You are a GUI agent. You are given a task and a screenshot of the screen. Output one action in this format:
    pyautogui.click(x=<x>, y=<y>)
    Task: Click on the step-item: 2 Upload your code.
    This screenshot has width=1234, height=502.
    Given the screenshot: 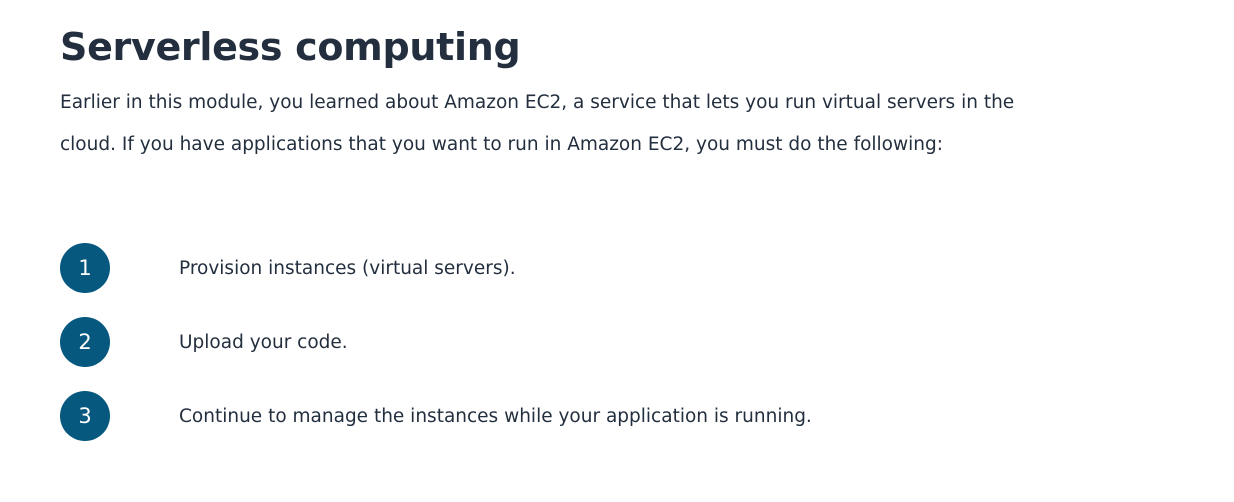 What is the action you would take?
    pyautogui.click(x=436, y=342)
    